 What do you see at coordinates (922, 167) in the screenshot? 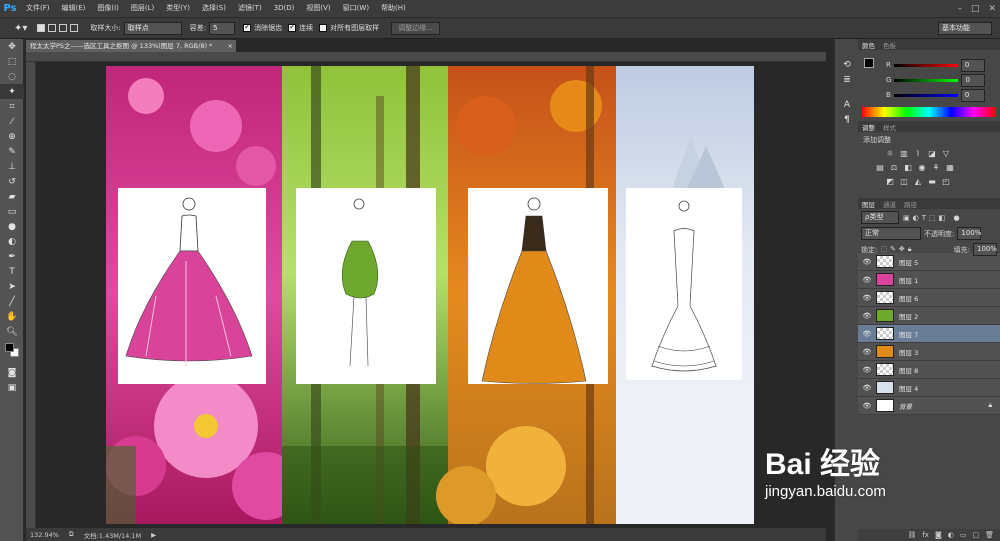
I see `photo-filter-icon: ◉` at bounding box center [922, 167].